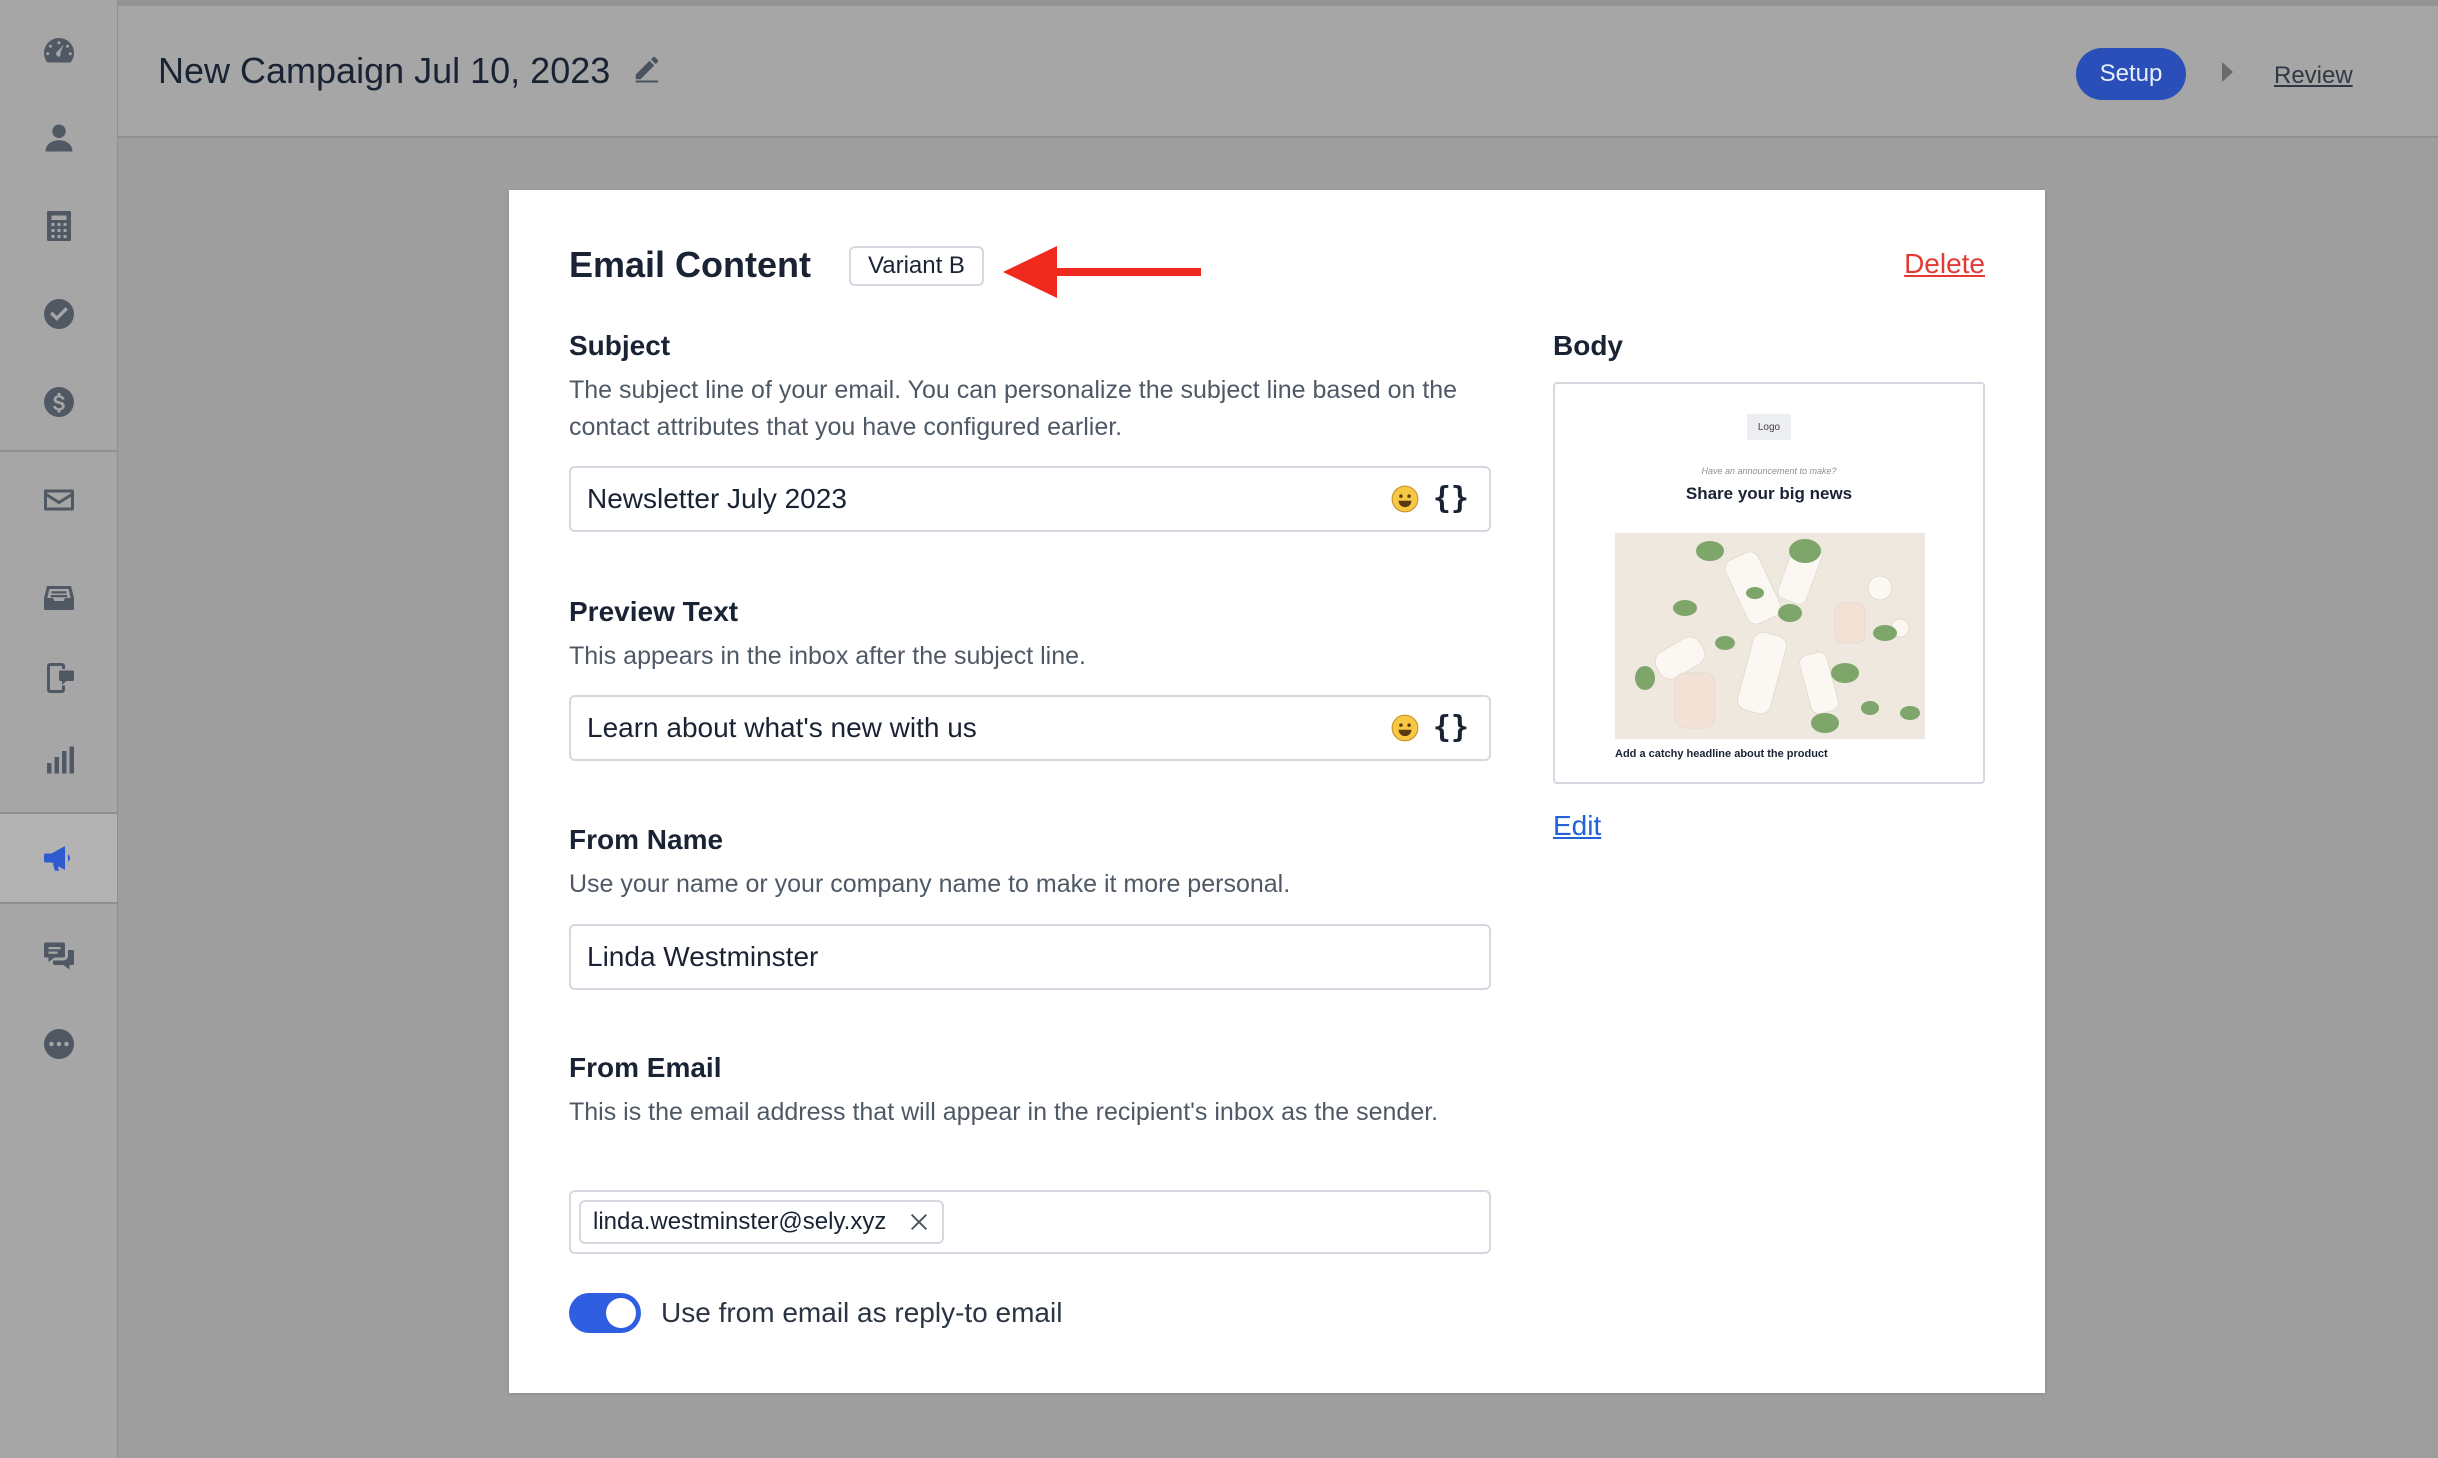 The image size is (2438, 1458). I want to click on from-name-label: From Name, so click(646, 839).